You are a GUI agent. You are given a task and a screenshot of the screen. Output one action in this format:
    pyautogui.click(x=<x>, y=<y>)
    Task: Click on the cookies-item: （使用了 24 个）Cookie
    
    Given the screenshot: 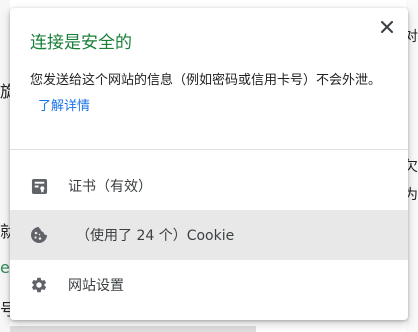 What is the action you would take?
    pyautogui.click(x=209, y=235)
    